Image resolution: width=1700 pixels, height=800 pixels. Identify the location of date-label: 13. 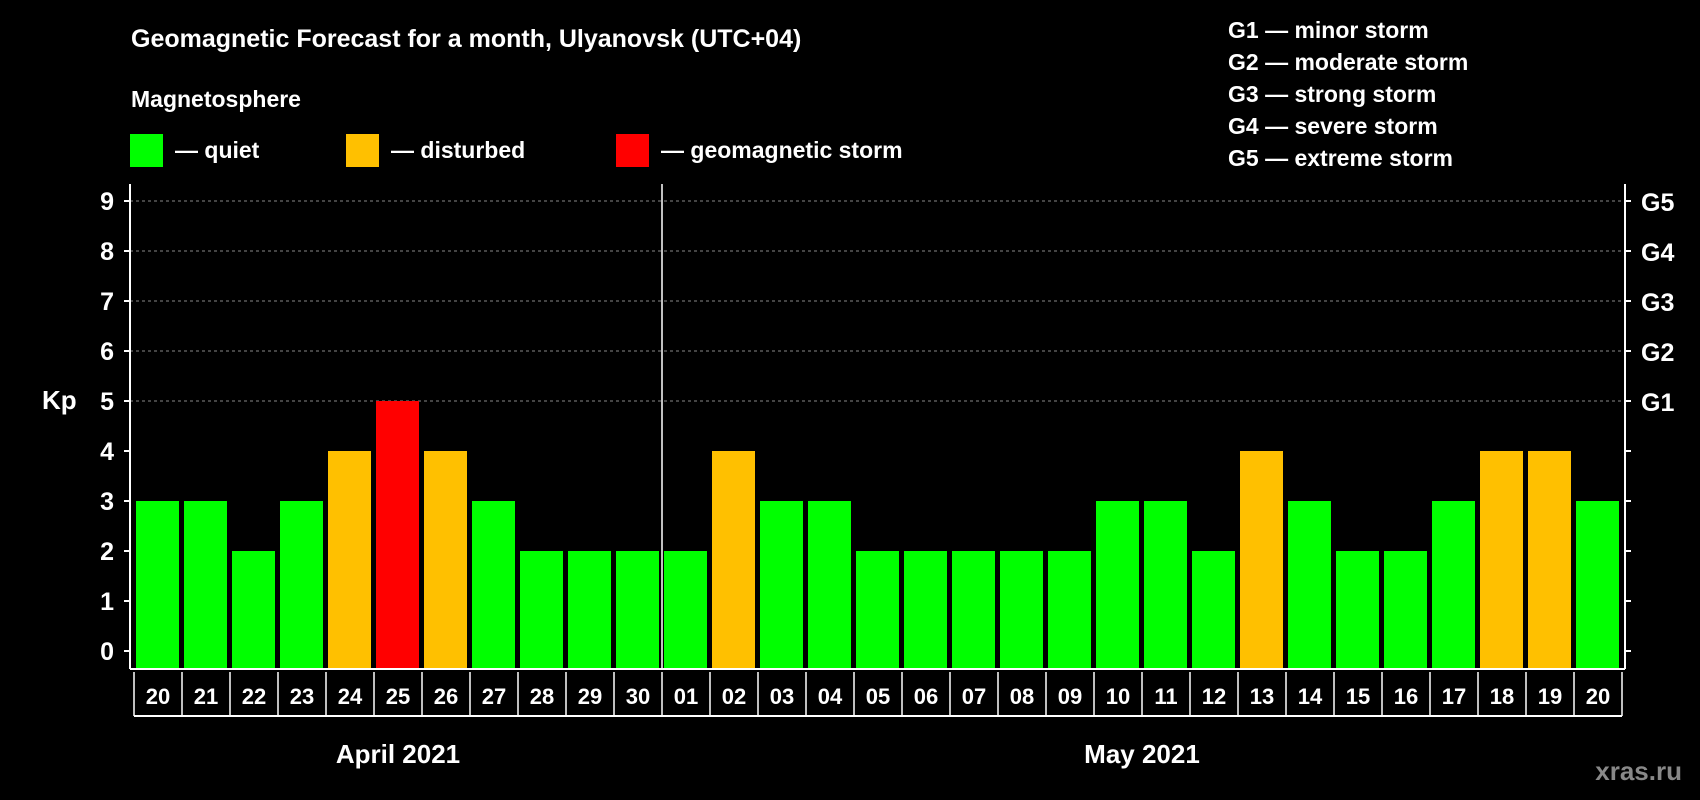
(1262, 696).